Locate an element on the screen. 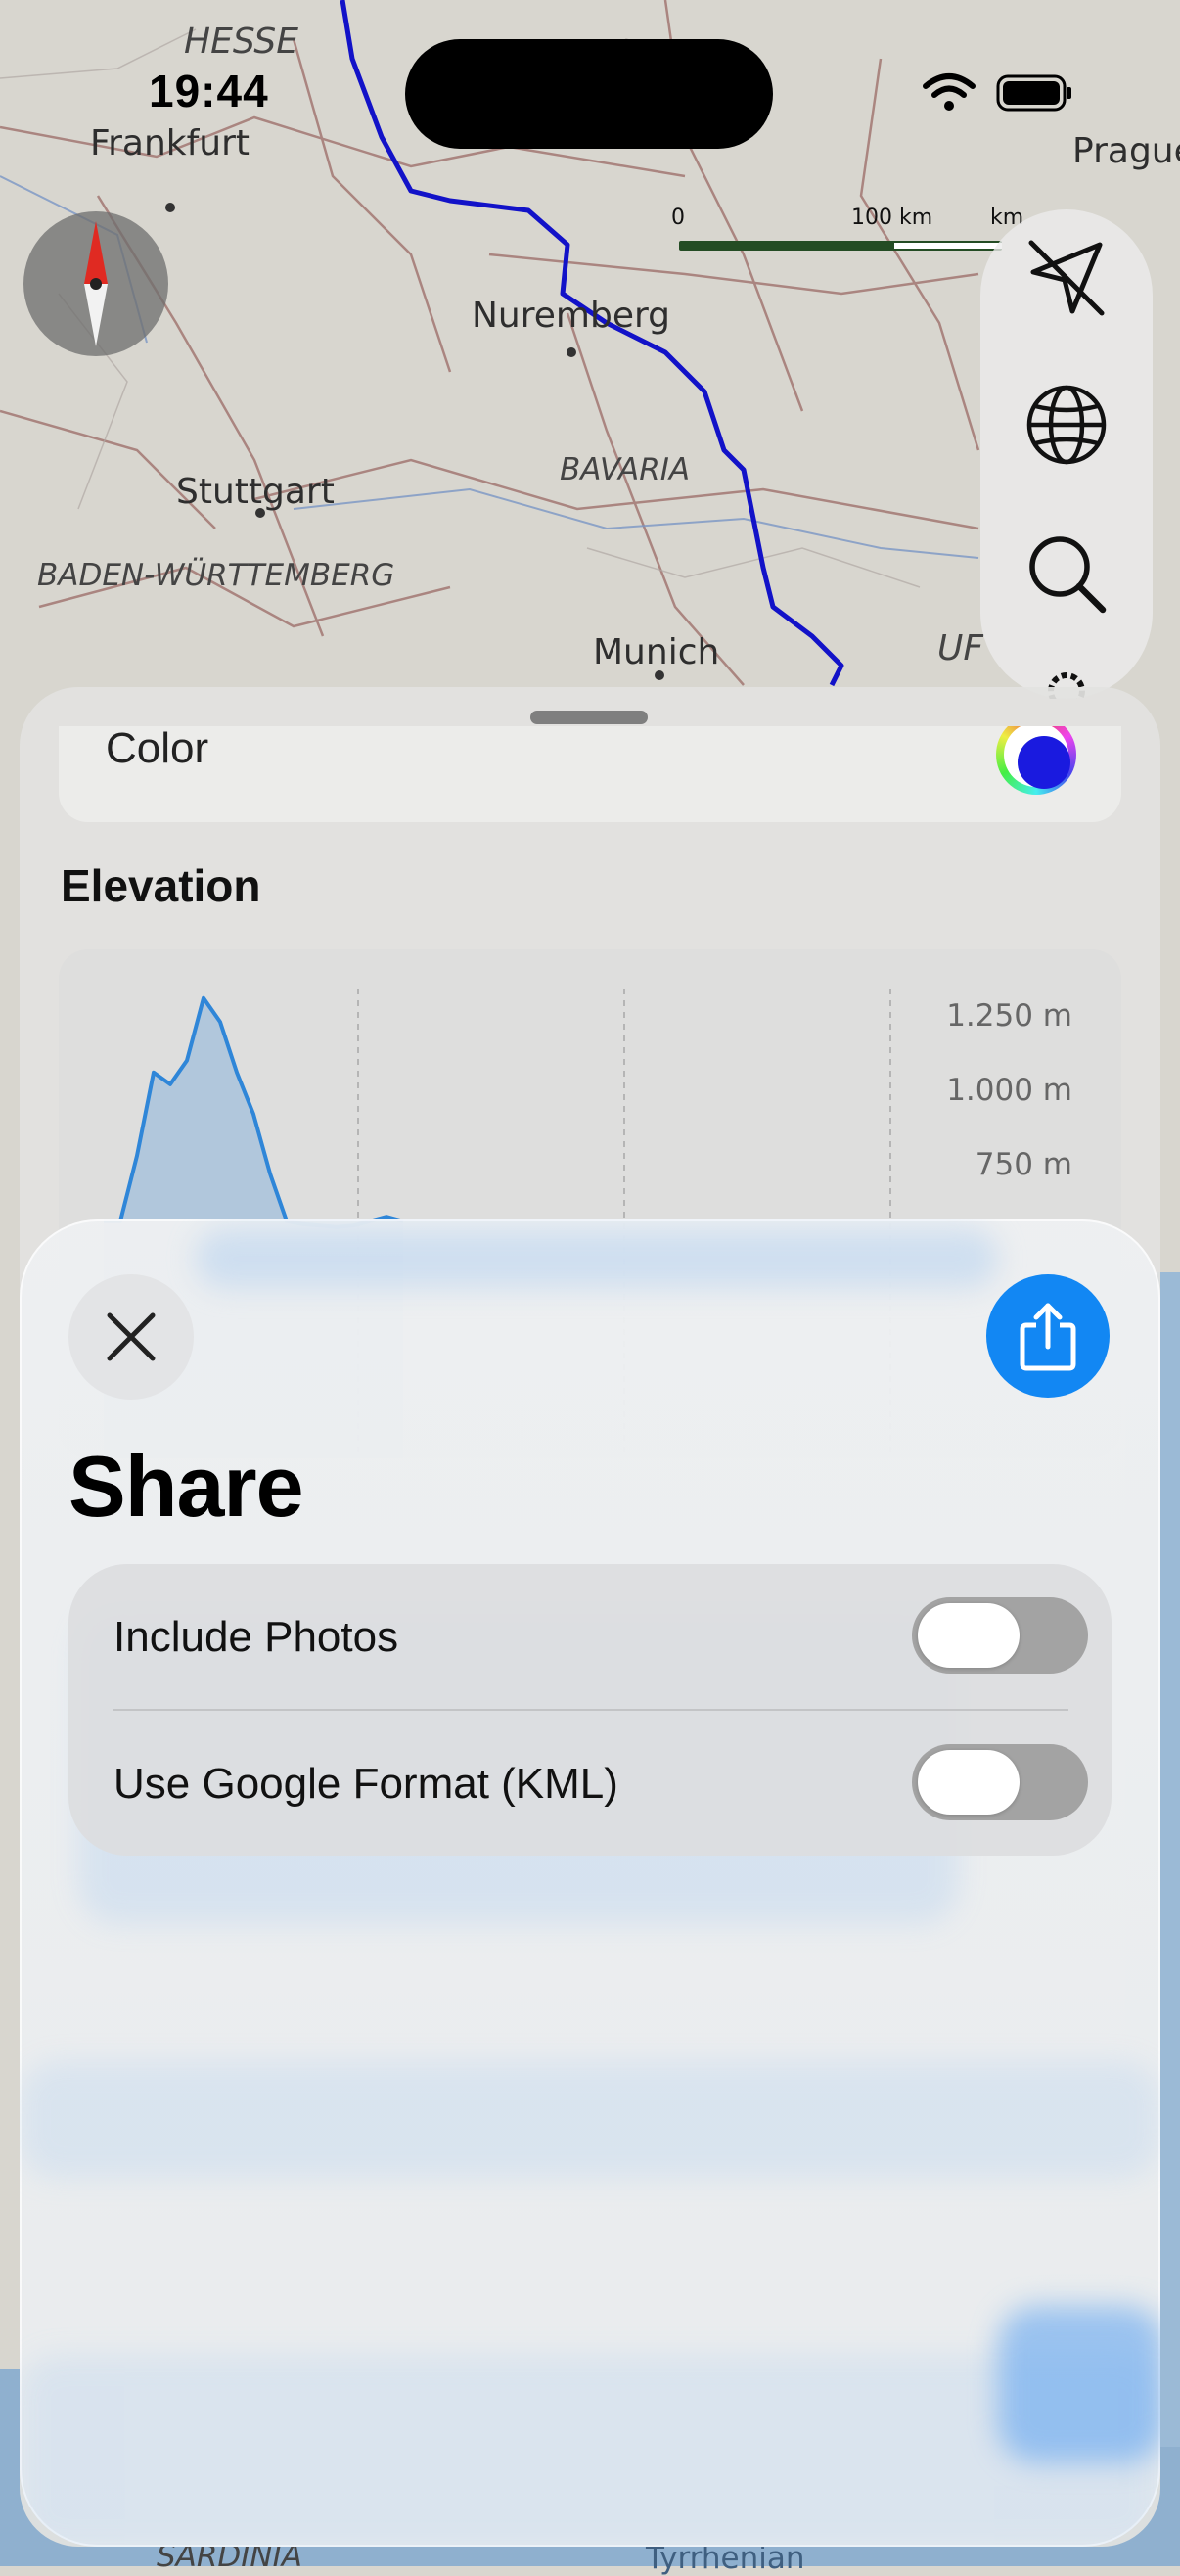 Image resolution: width=1180 pixels, height=2576 pixels. google-format-label: Use Google Format (KML) is located at coordinates (365, 1784).